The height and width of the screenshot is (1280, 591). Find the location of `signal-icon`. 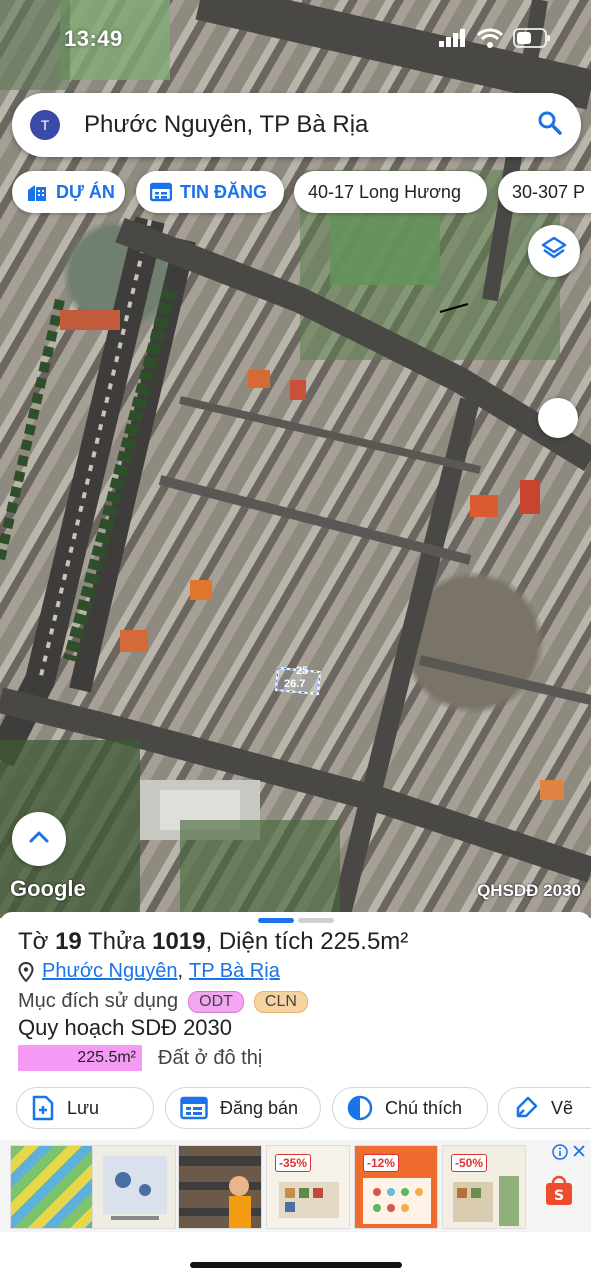

signal-icon is located at coordinates (453, 40).